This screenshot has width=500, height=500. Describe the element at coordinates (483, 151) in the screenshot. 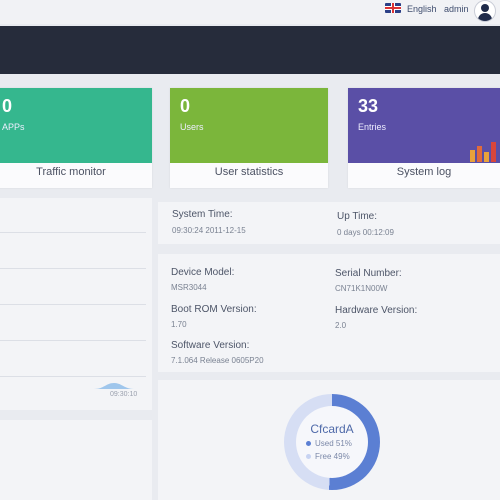

I see `bar-chart-icon` at that location.